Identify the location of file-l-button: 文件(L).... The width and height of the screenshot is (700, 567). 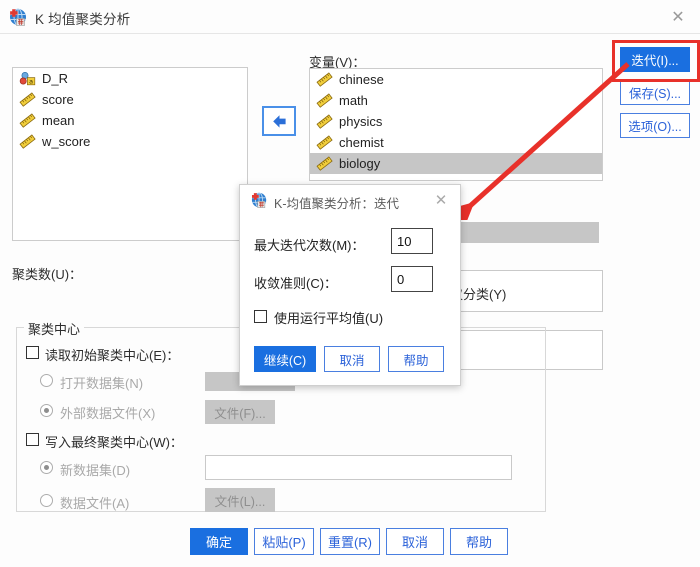
(240, 500).